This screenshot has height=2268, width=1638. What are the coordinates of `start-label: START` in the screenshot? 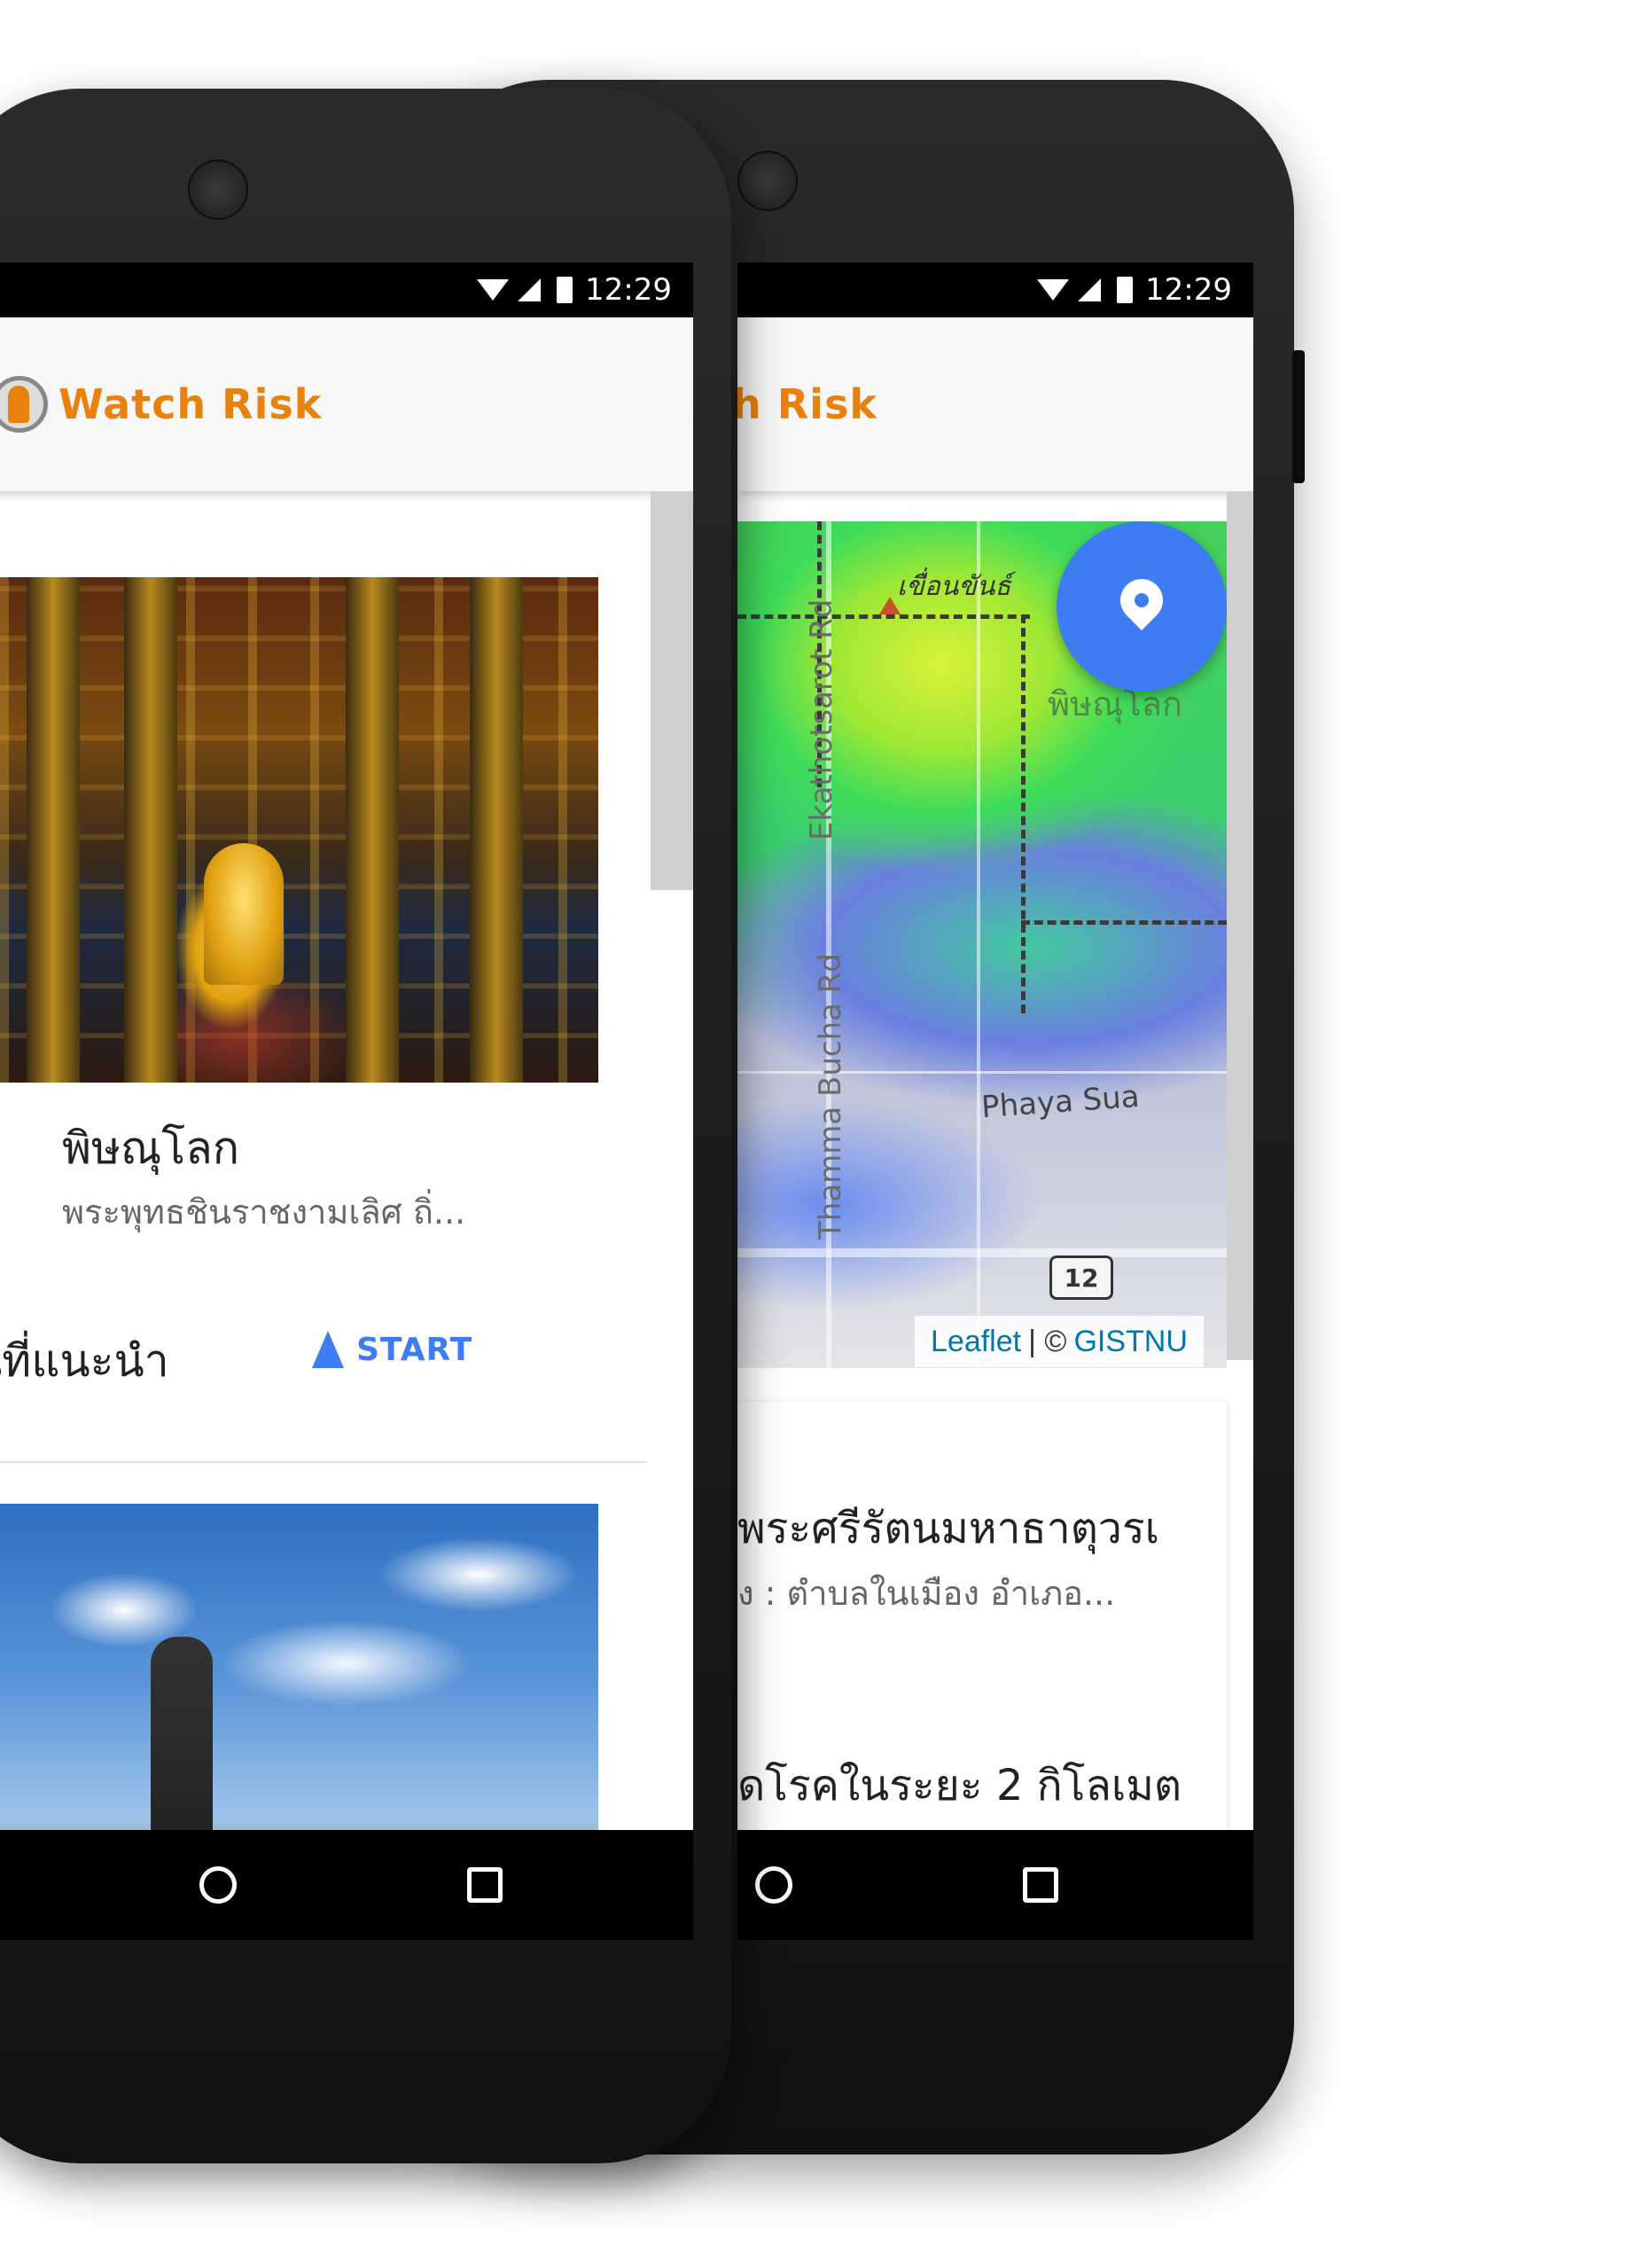 It's located at (414, 1349).